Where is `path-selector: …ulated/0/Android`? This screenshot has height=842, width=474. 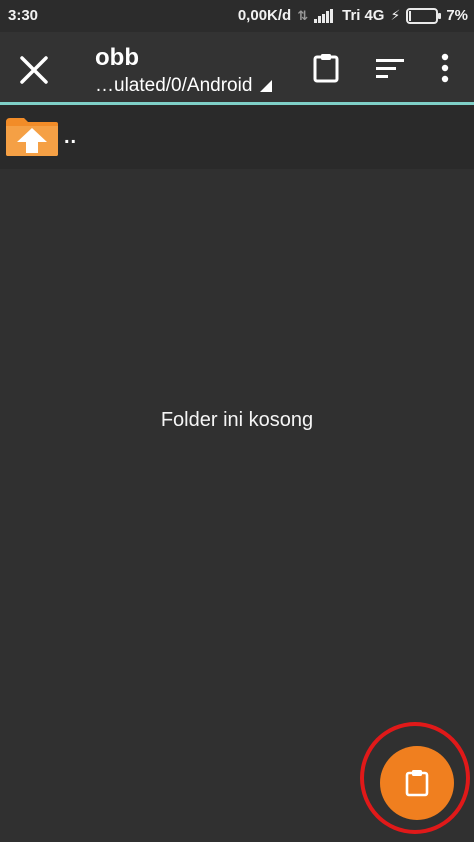
path-selector: …ulated/0/Android is located at coordinates (184, 86).